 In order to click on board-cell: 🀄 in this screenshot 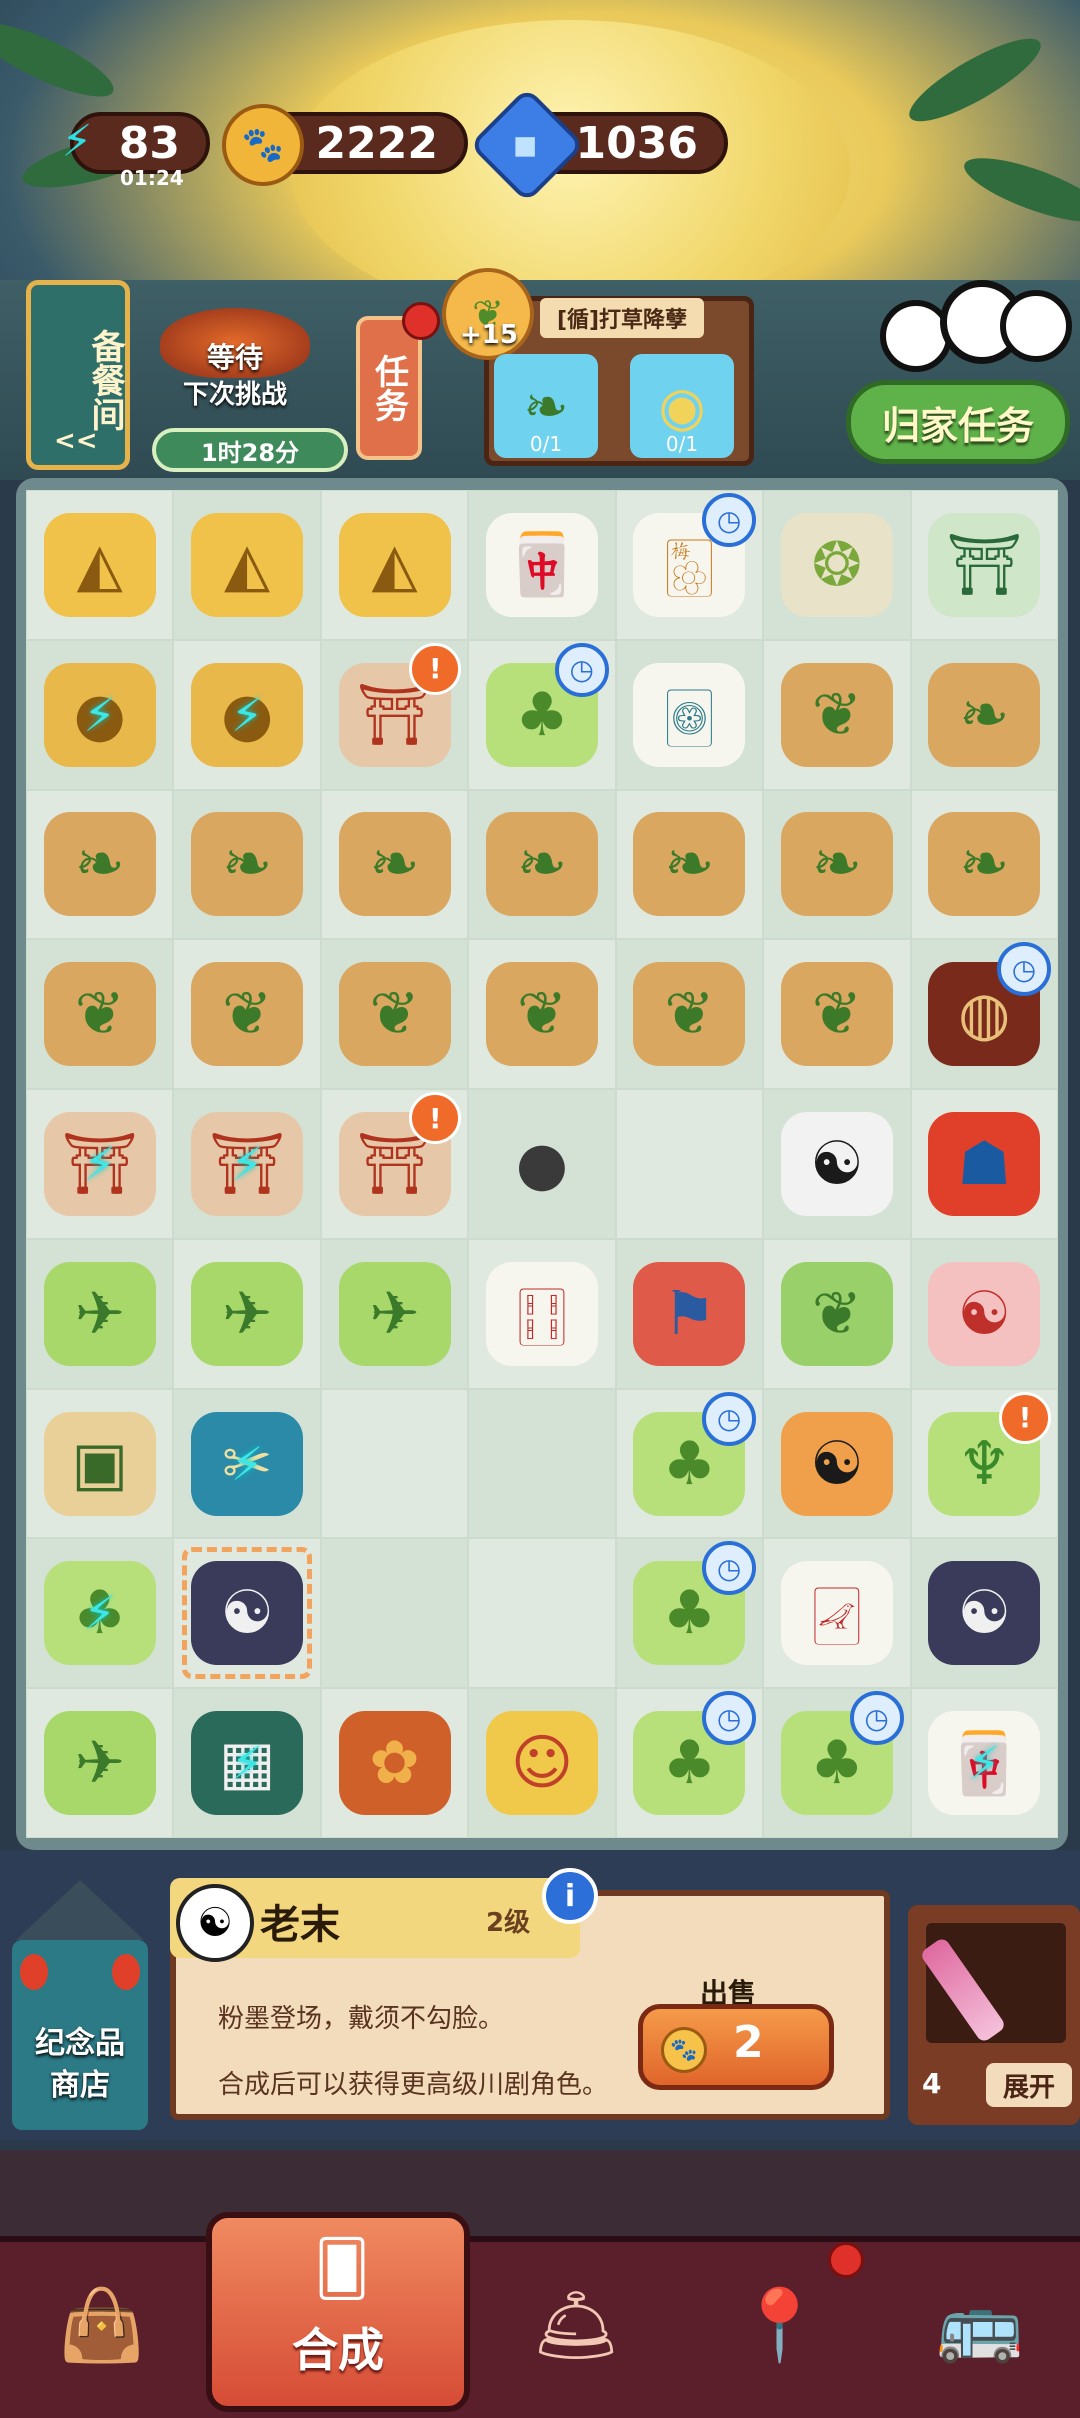, I will do `click(542, 565)`.